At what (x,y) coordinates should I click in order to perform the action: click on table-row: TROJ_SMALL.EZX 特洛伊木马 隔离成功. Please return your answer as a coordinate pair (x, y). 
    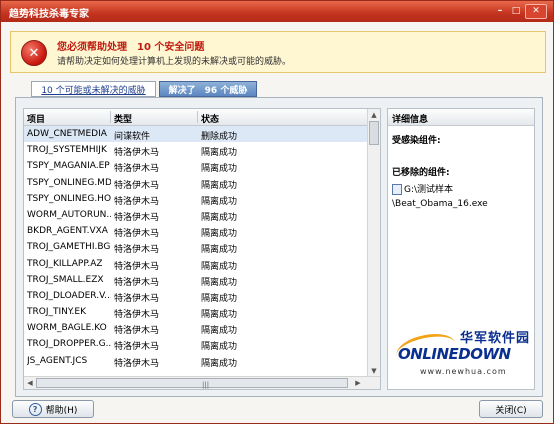
    Looking at the image, I should click on (195, 280).